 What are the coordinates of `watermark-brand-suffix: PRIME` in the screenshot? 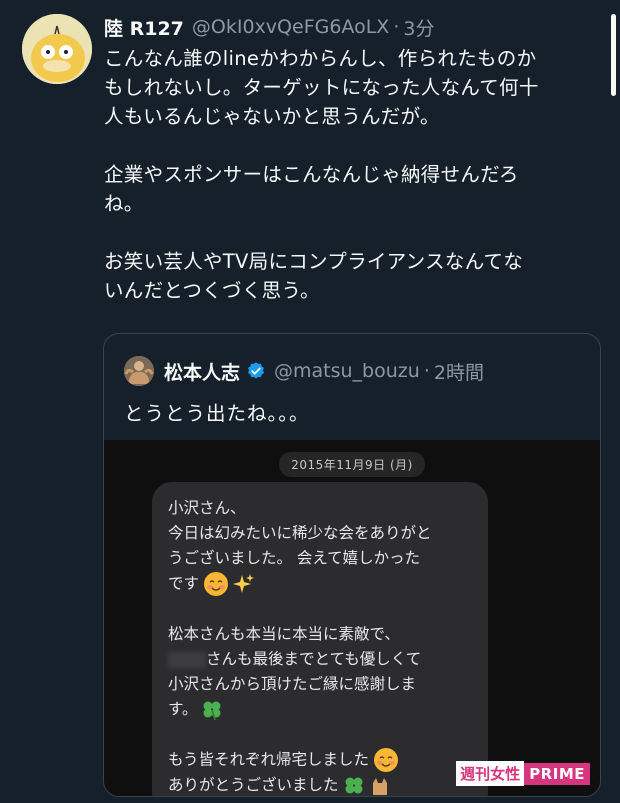 It's located at (557, 773).